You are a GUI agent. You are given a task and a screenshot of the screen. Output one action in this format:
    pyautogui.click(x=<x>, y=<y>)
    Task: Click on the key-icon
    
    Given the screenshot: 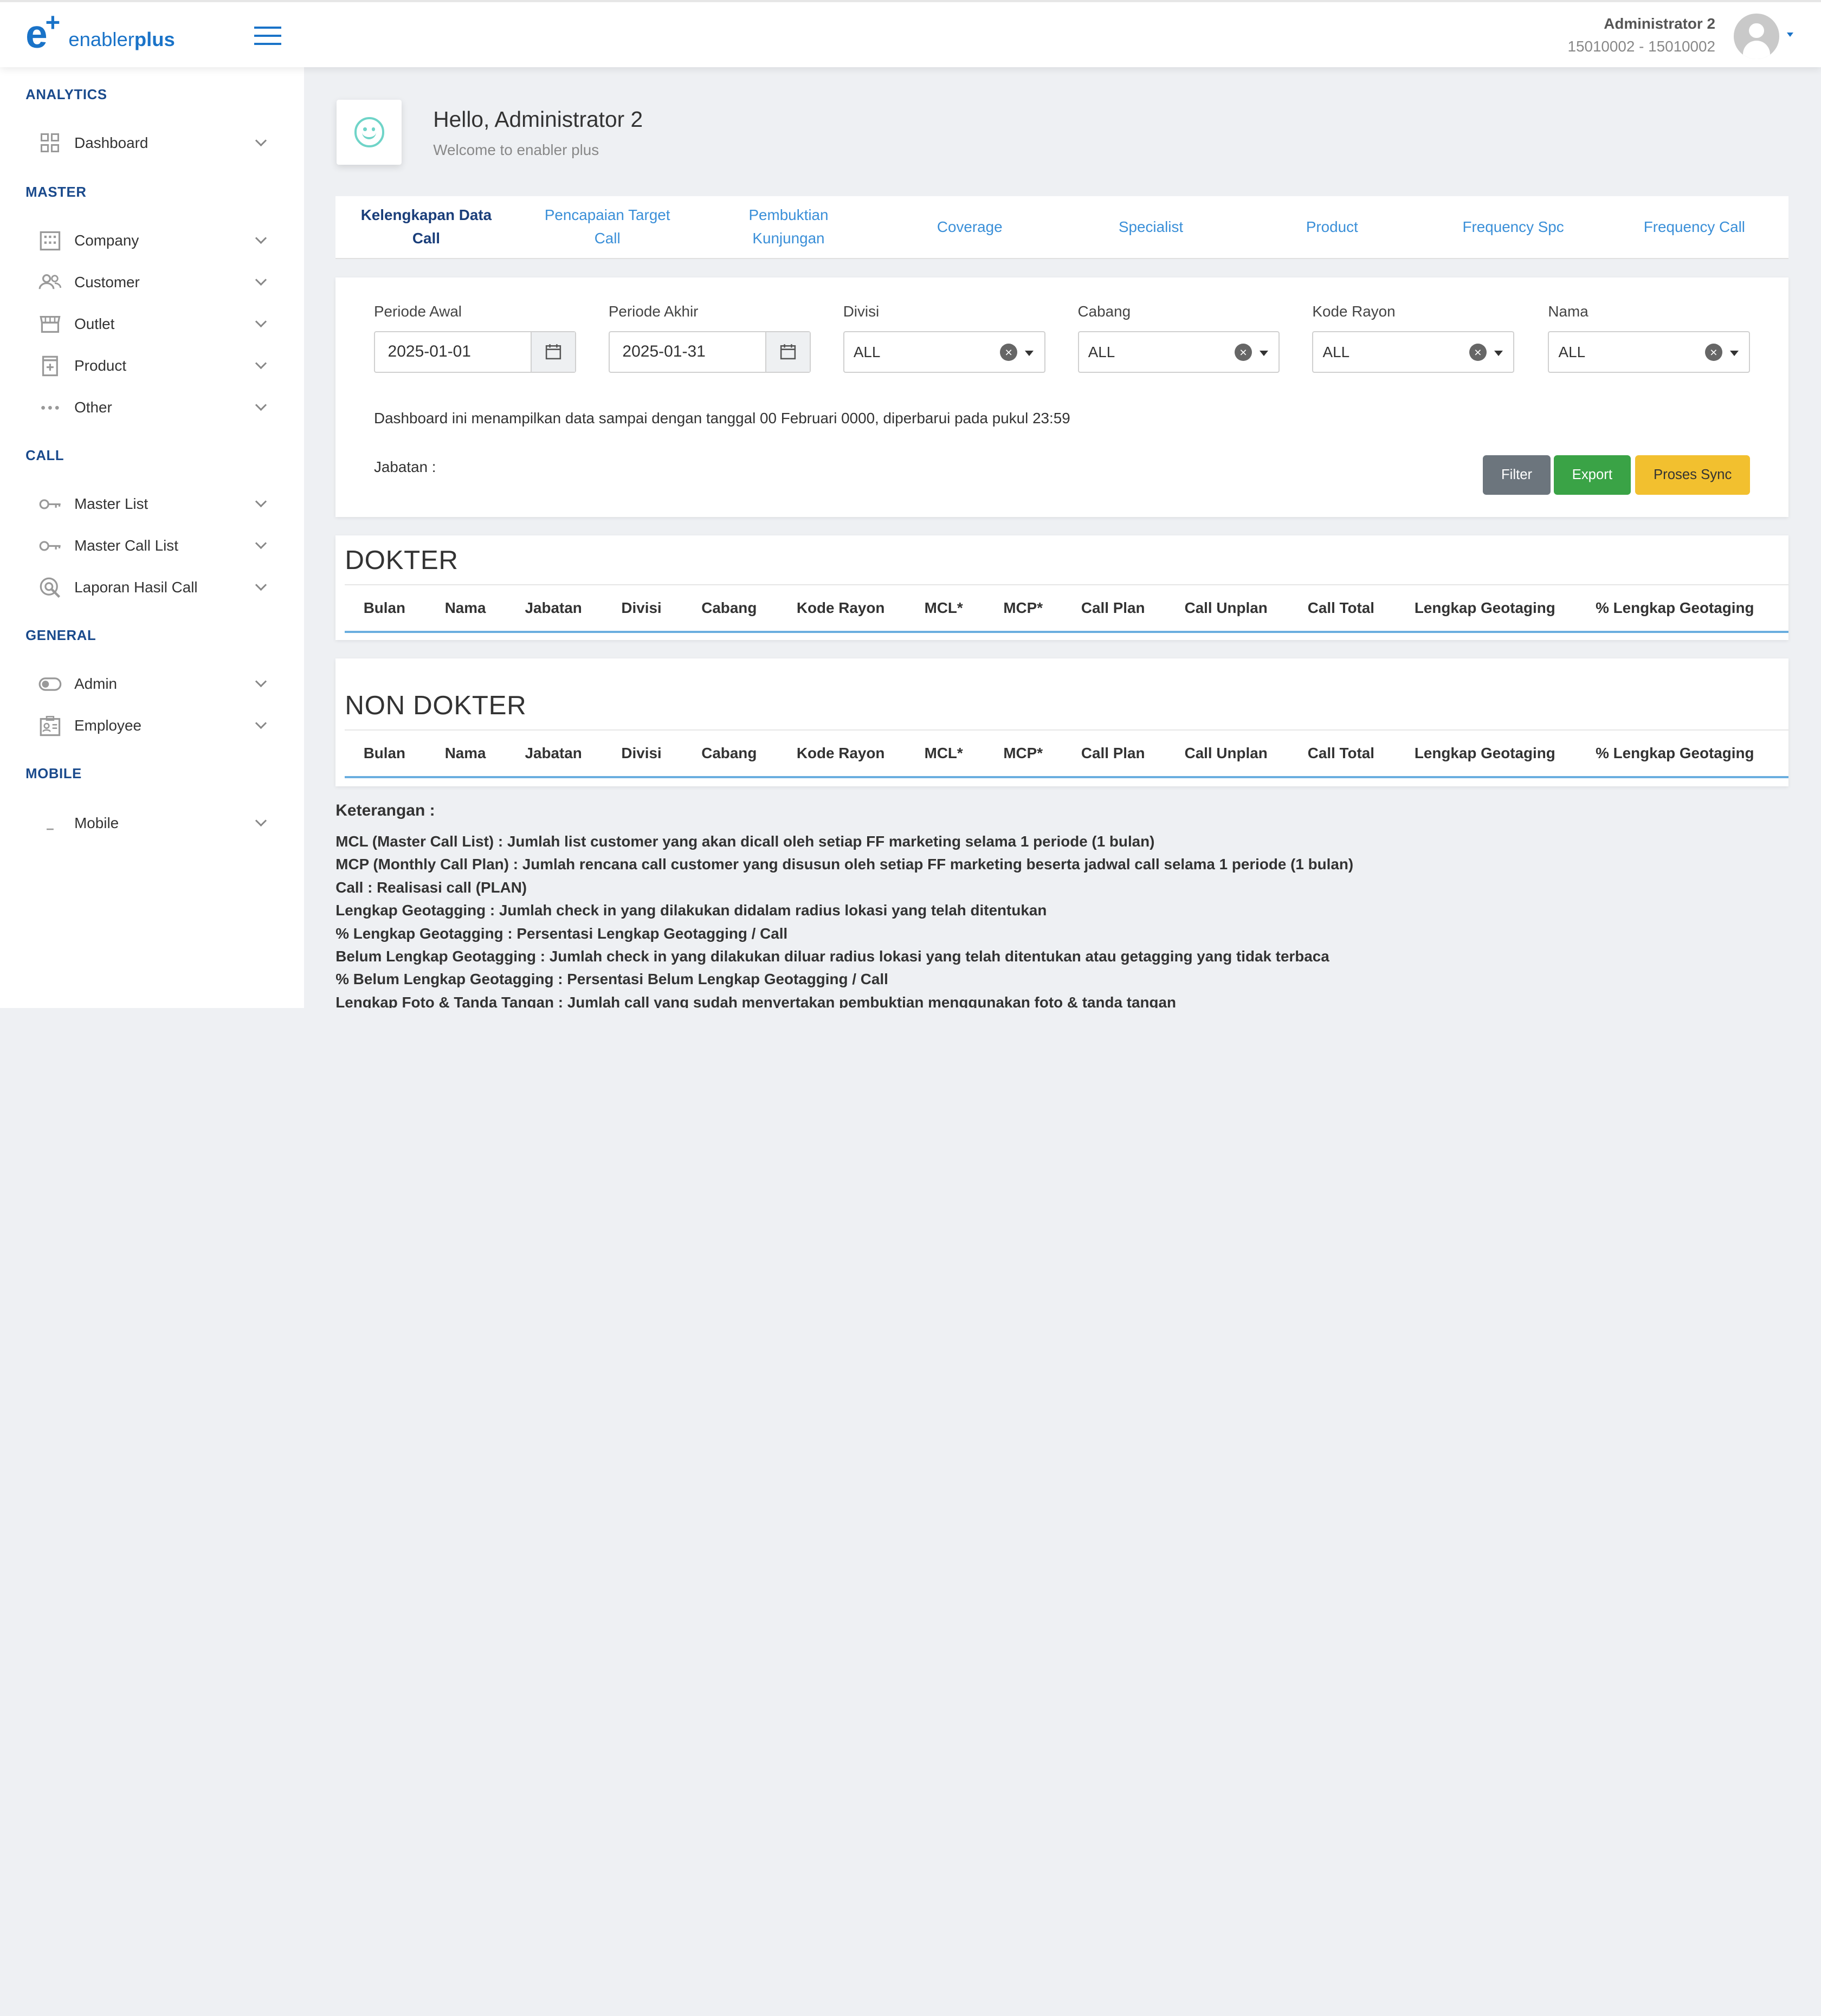 What is the action you would take?
    pyautogui.click(x=50, y=505)
    